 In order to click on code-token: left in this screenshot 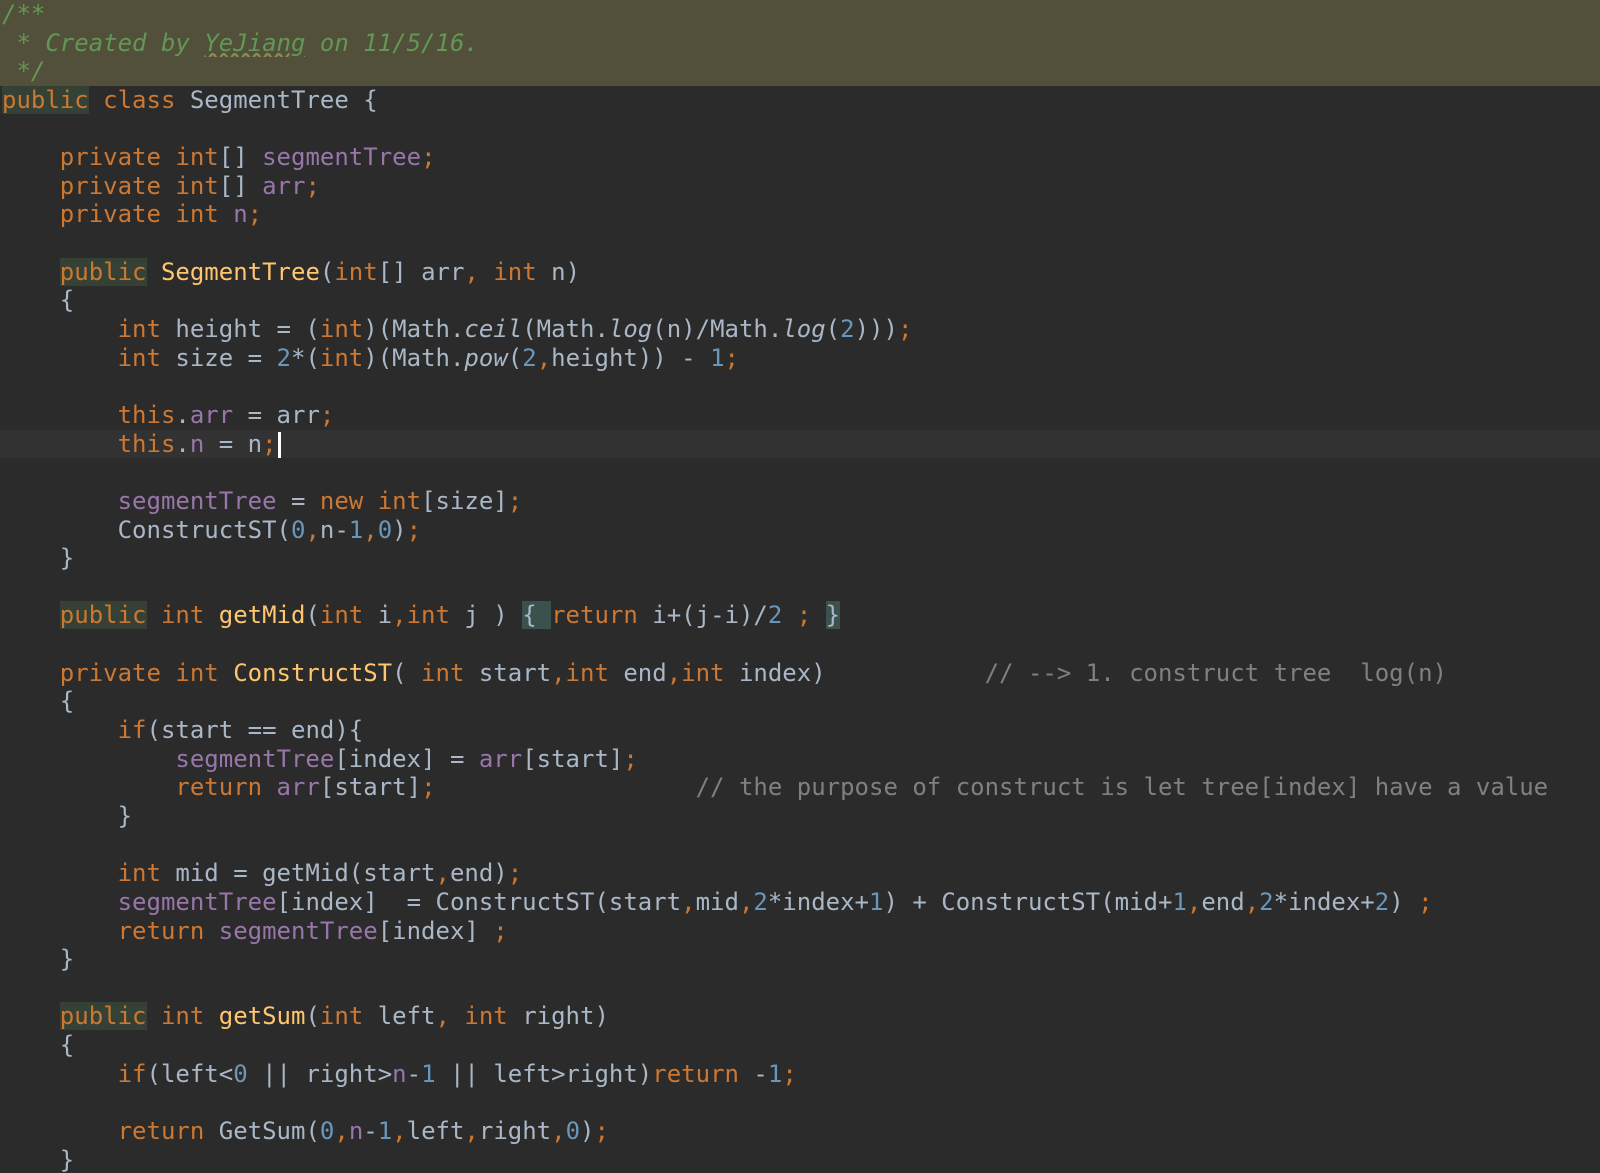, I will do `click(406, 1016)`.